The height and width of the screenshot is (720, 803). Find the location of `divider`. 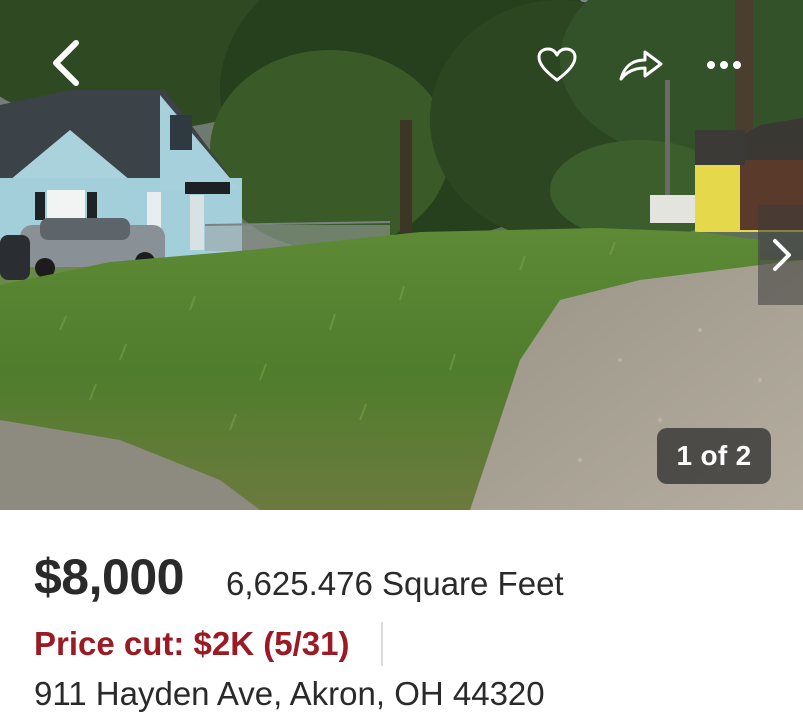

divider is located at coordinates (382, 644).